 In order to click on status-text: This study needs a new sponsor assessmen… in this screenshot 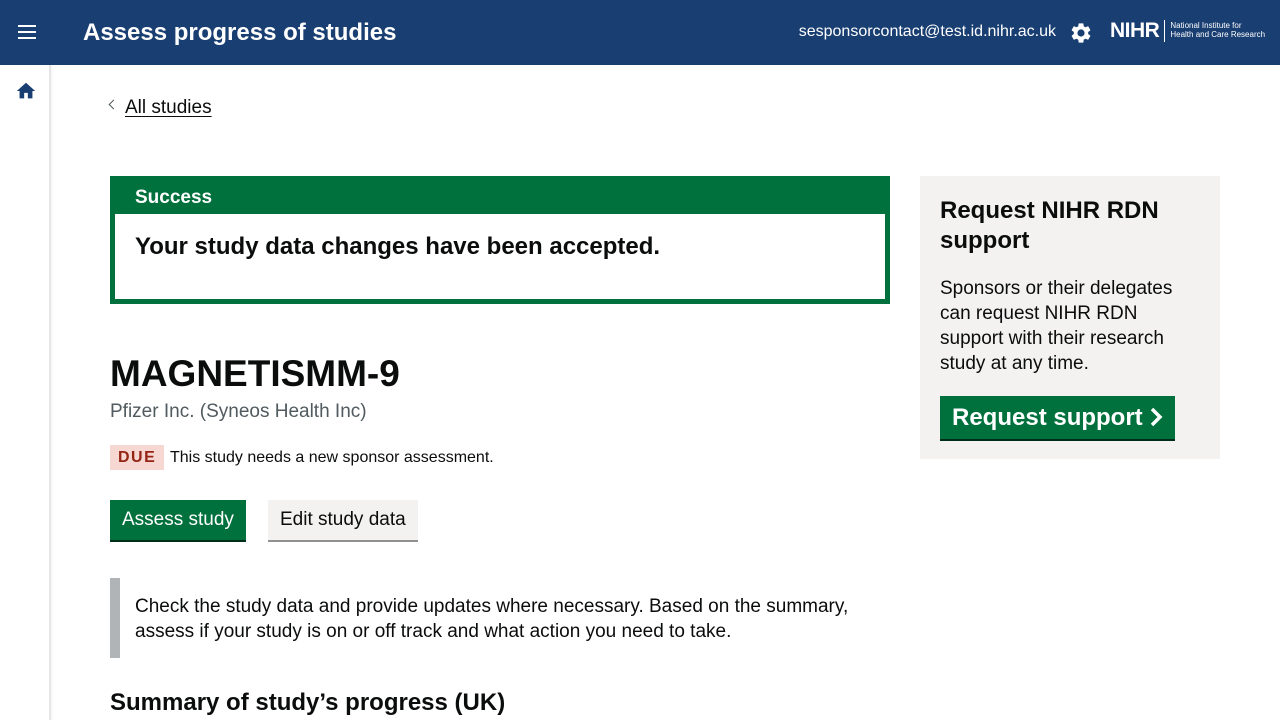, I will do `click(332, 457)`.